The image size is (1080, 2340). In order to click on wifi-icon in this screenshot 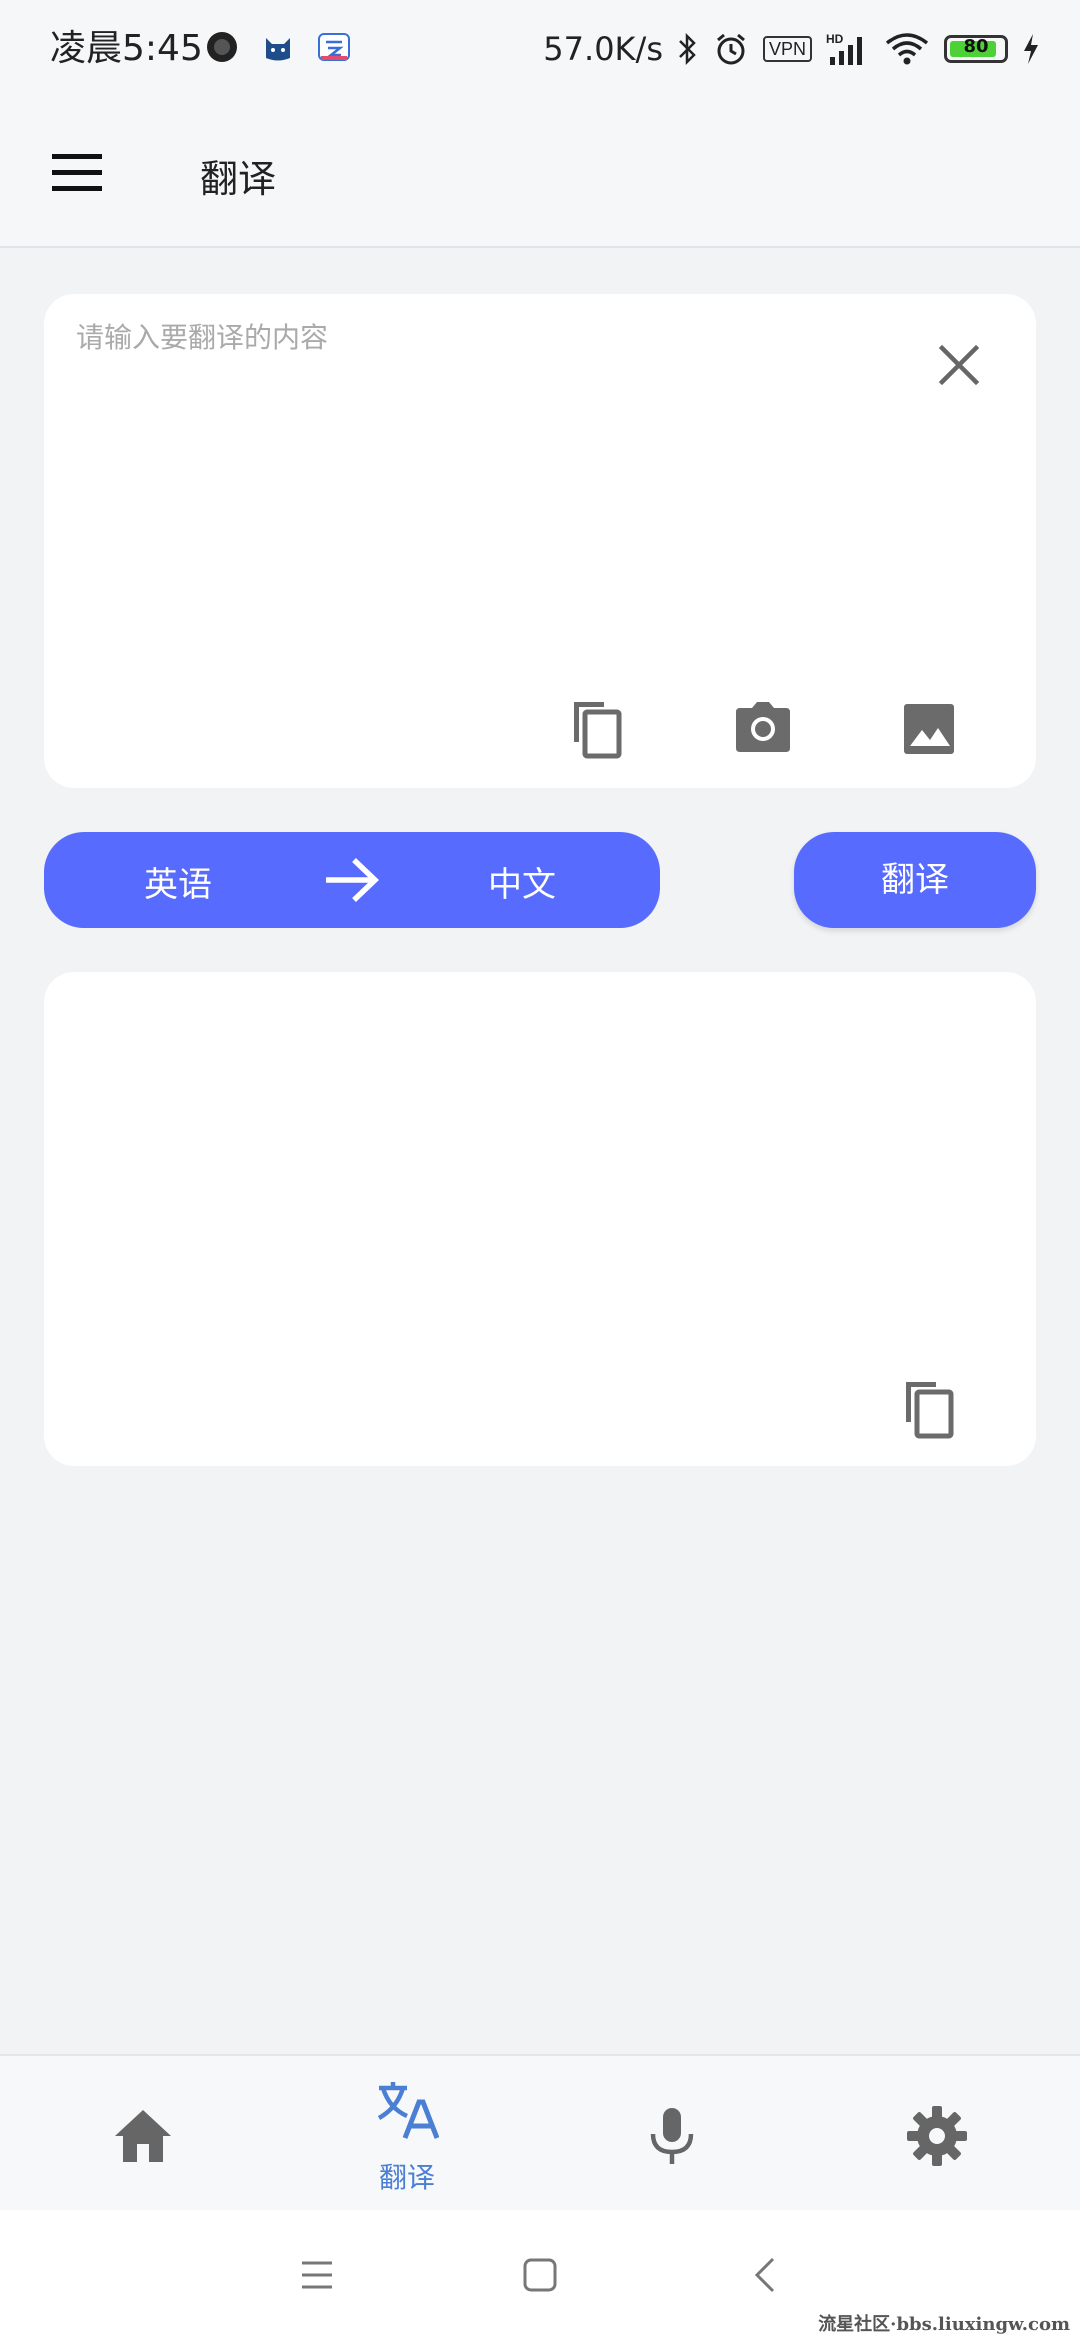, I will do `click(907, 49)`.